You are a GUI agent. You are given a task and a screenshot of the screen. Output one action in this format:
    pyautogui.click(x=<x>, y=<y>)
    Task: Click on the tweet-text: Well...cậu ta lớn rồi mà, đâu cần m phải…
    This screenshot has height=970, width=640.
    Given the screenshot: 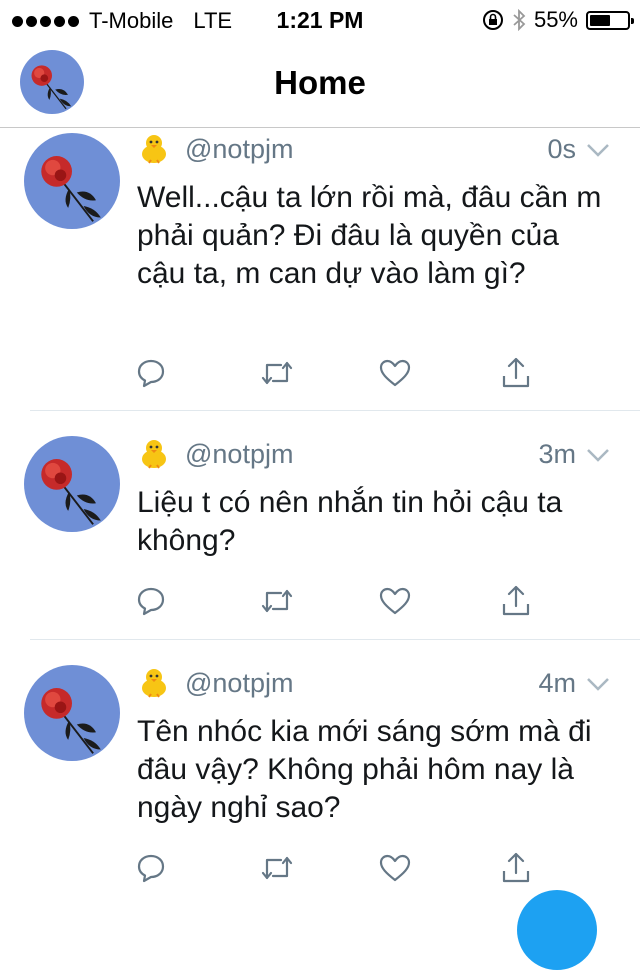 What is the action you would take?
    pyautogui.click(x=369, y=235)
    